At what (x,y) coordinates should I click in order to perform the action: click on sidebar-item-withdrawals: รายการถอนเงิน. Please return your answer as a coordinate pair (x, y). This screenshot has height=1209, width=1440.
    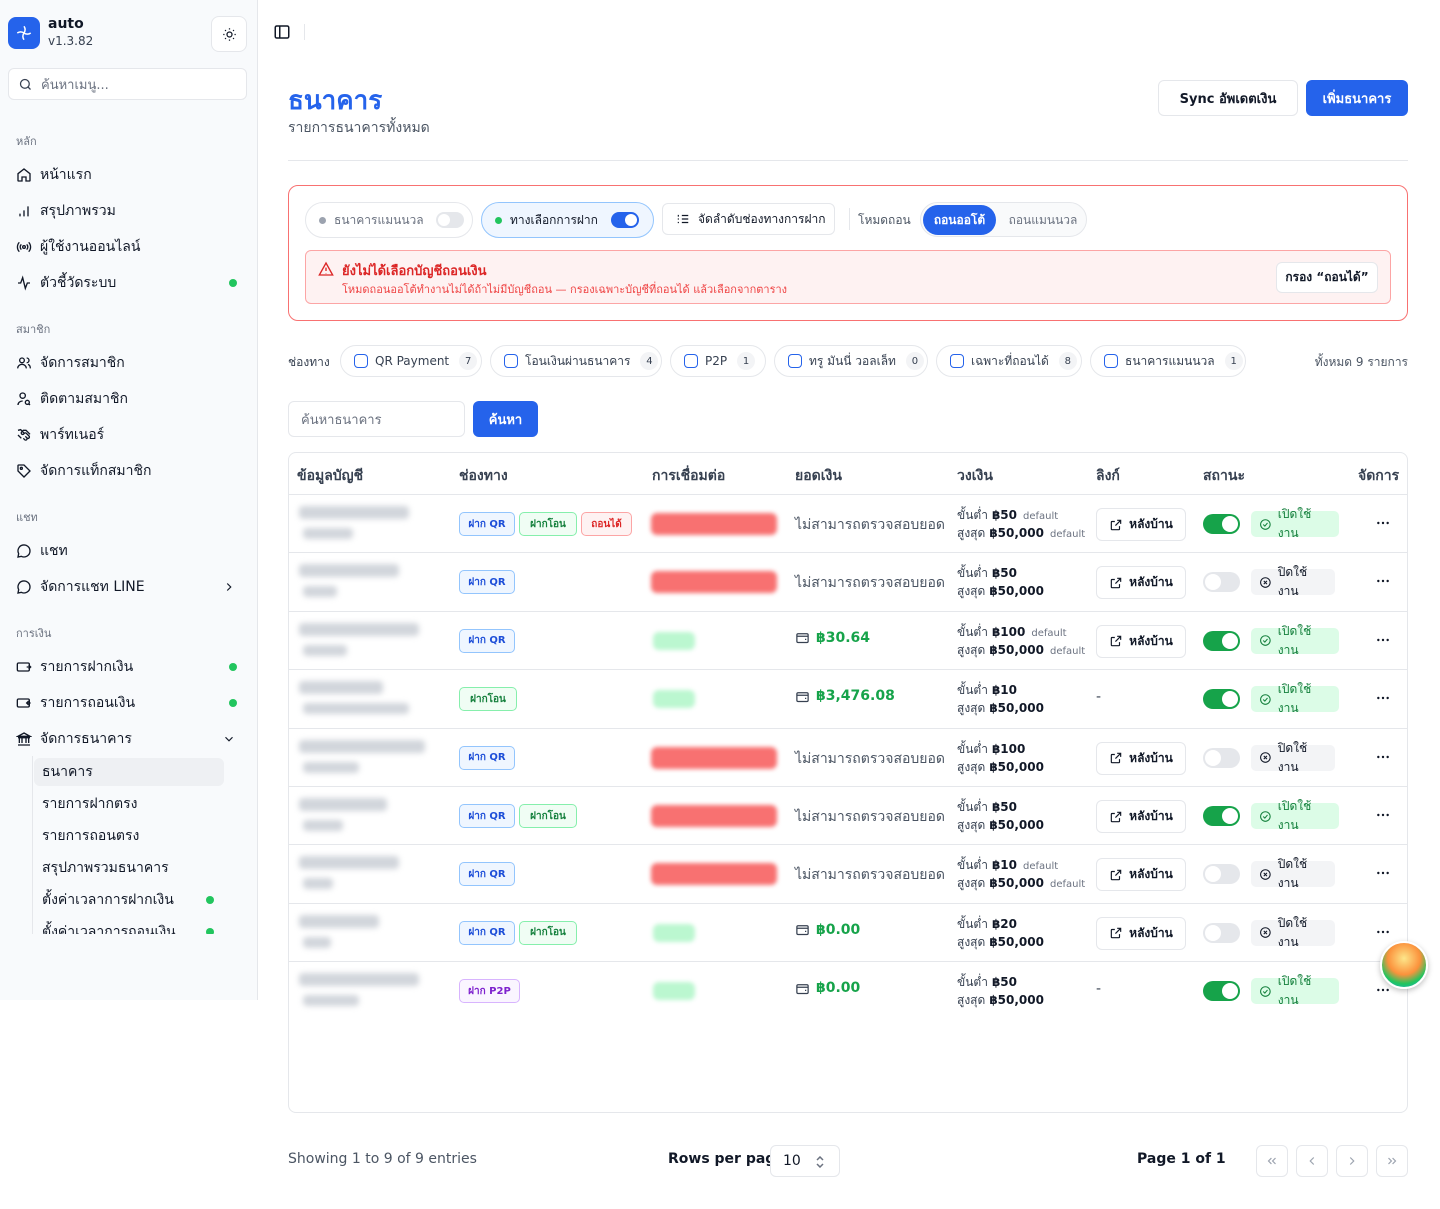
    Looking at the image, I should click on (128, 703).